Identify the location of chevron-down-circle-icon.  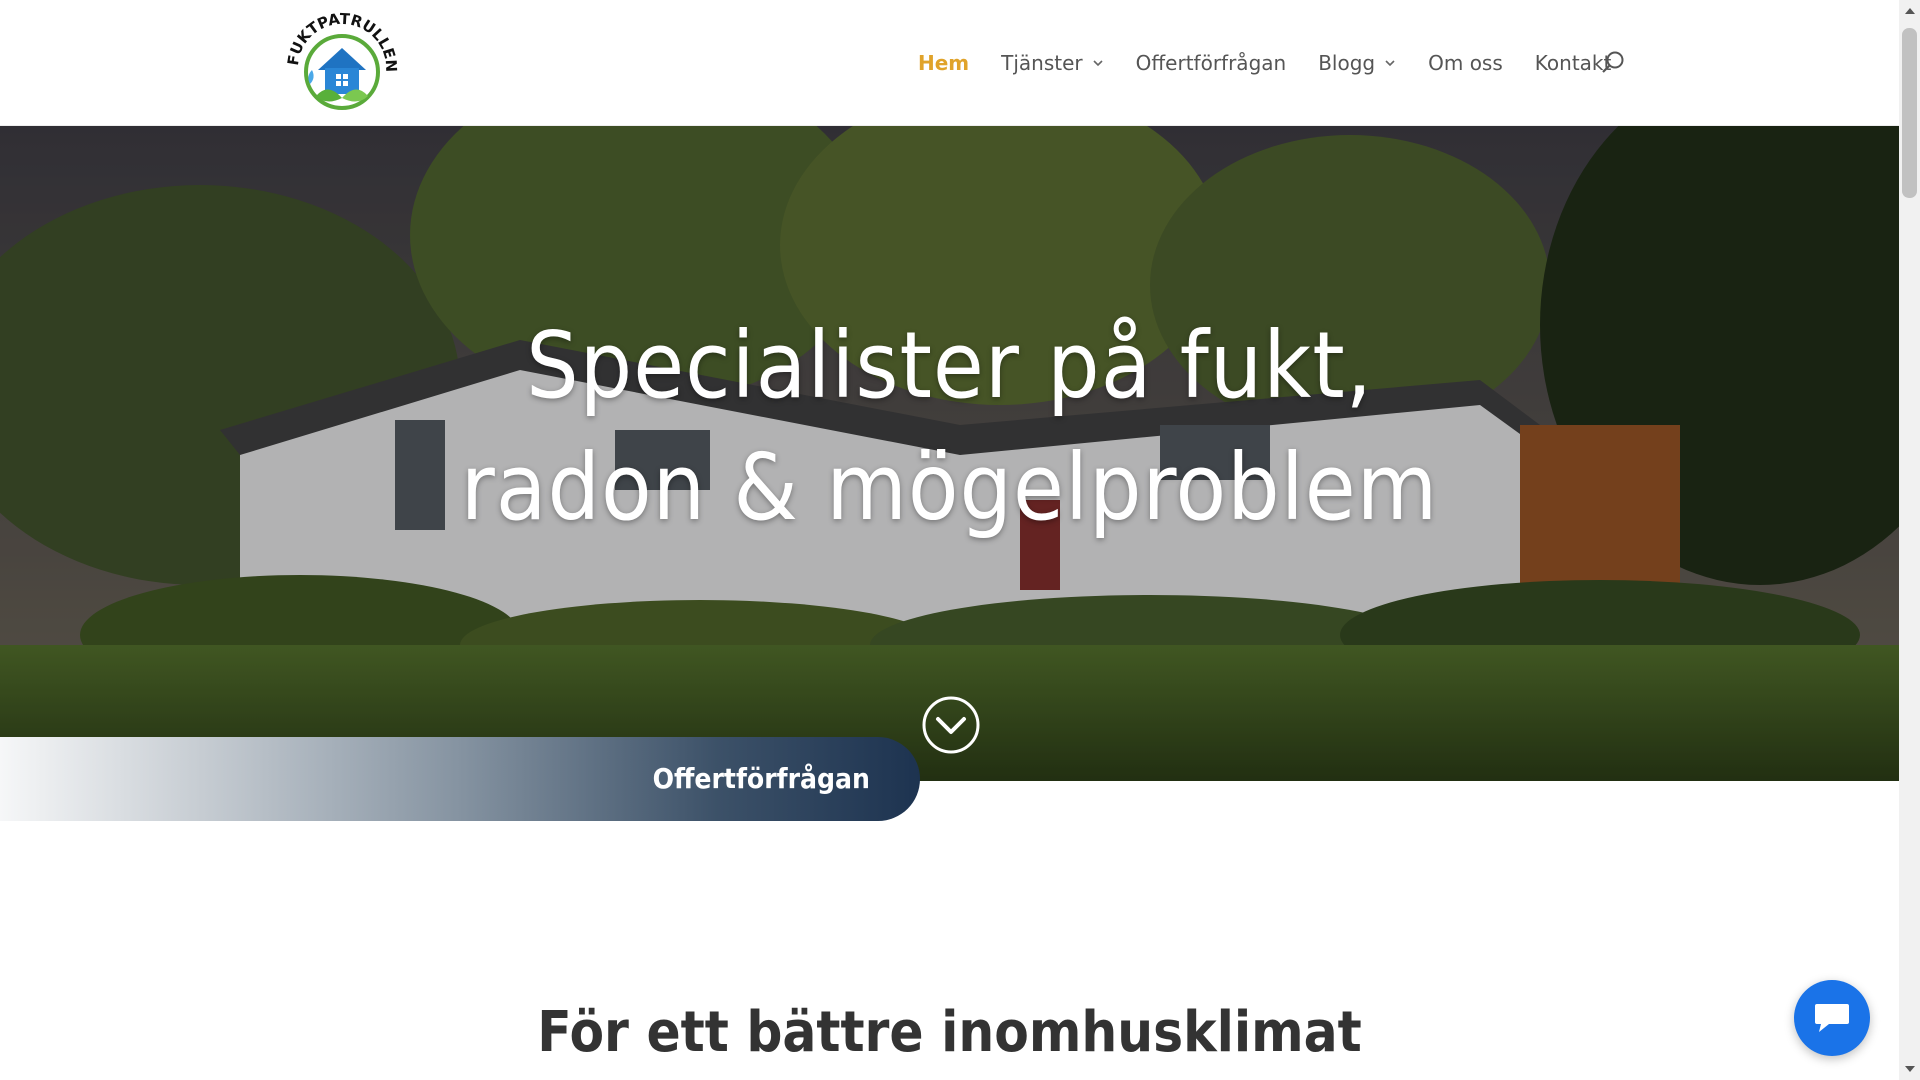
(951, 725).